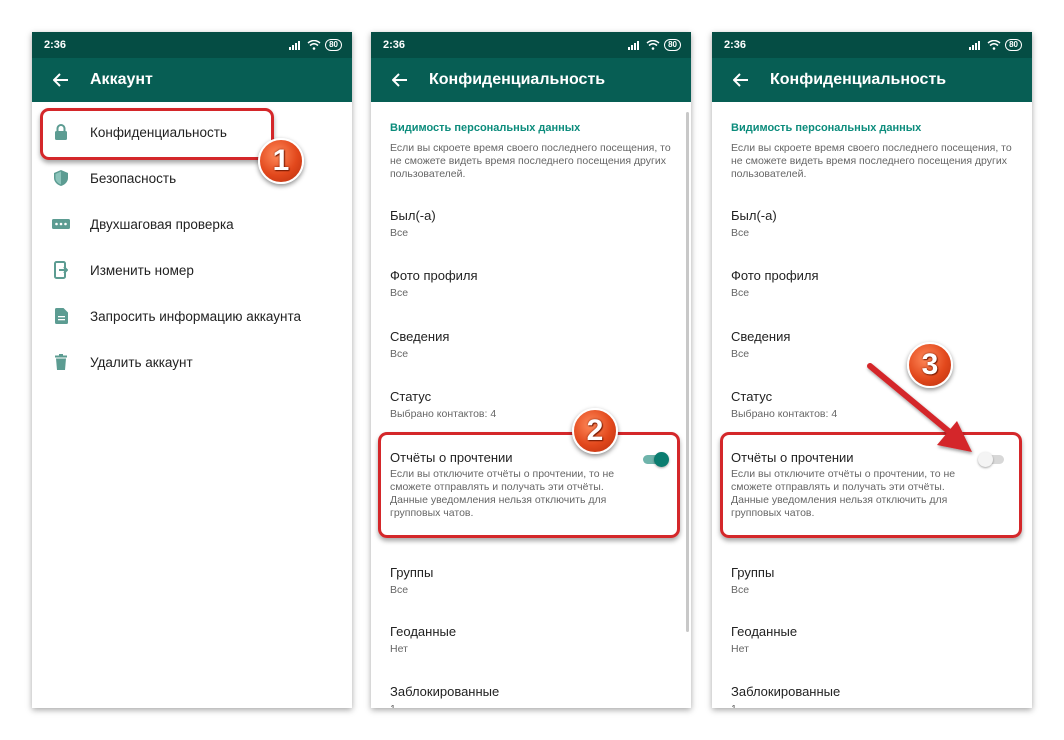  Describe the element at coordinates (61, 270) in the screenshot. I see `phone-swap-icon` at that location.